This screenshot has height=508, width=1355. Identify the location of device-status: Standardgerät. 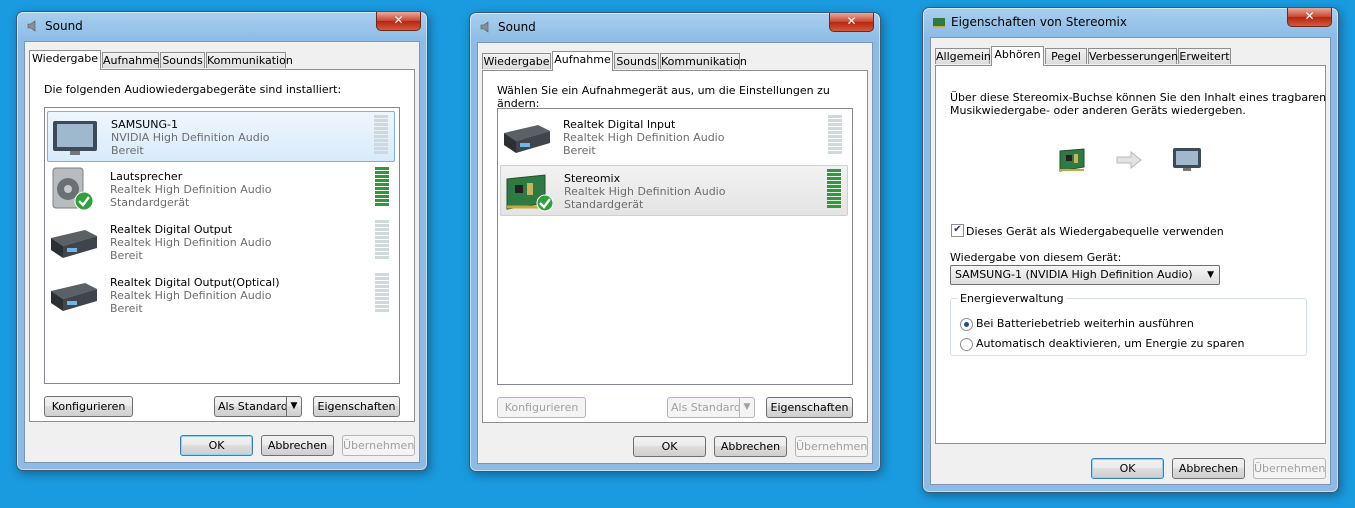
(604, 204).